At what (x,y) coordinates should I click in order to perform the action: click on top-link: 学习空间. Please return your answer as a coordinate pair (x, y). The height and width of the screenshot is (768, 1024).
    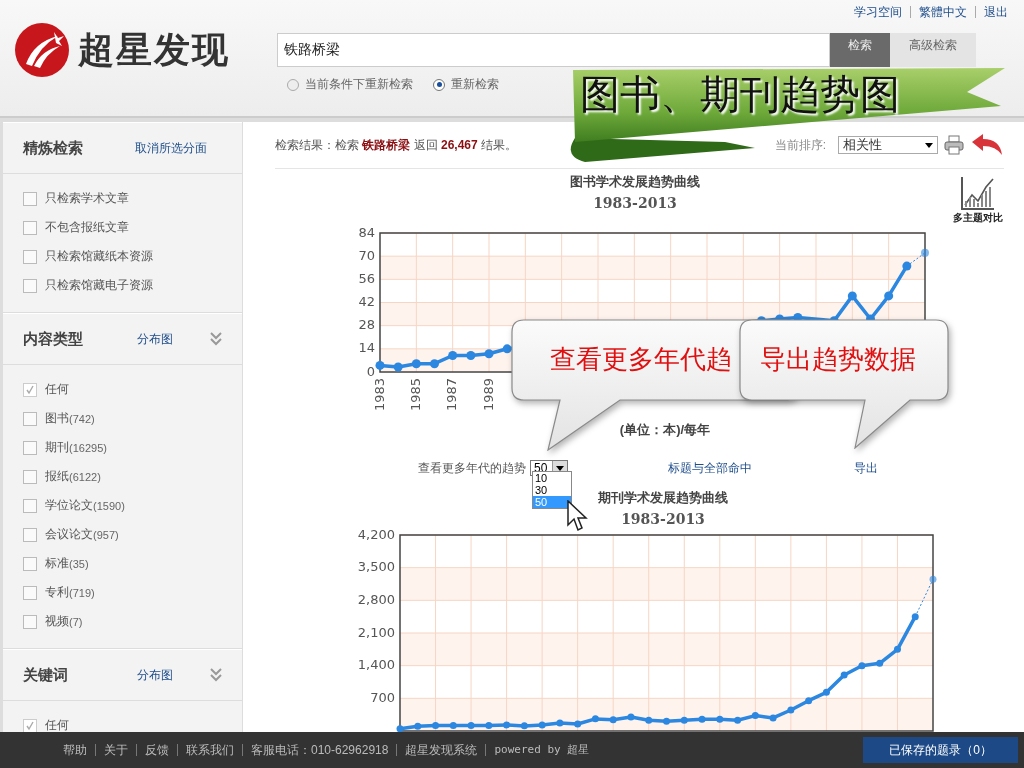
    Looking at the image, I should click on (878, 12).